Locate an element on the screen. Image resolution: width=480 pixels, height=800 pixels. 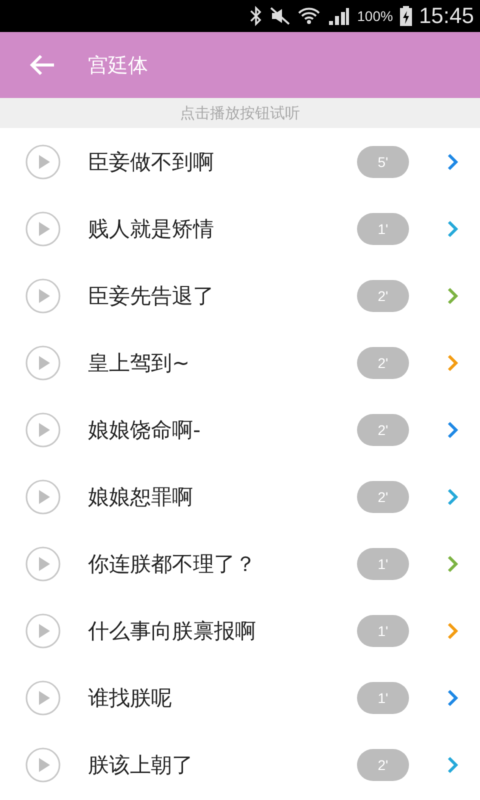
battery-percent: 100% is located at coordinates (375, 16).